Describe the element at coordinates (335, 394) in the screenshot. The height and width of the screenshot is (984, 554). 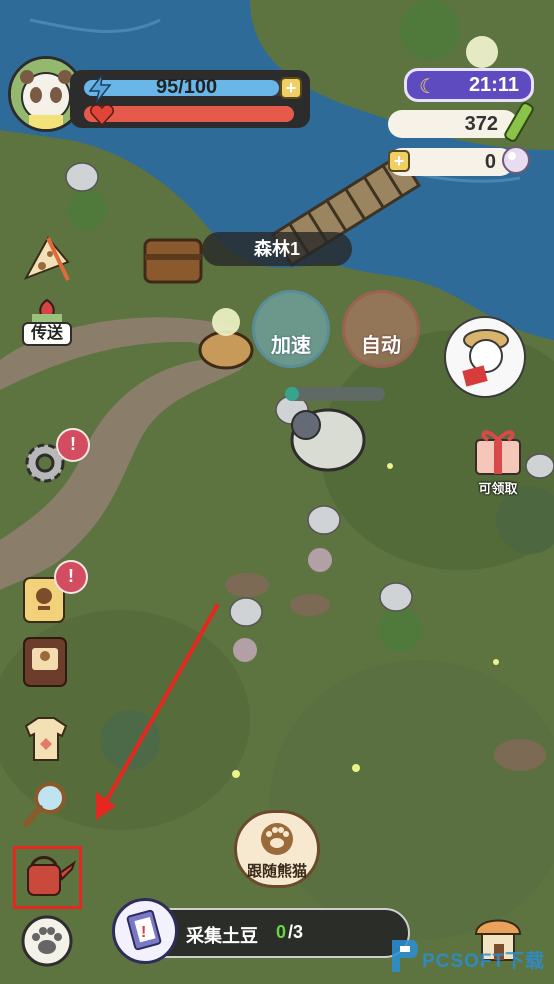
I see `action-progress-bar` at that location.